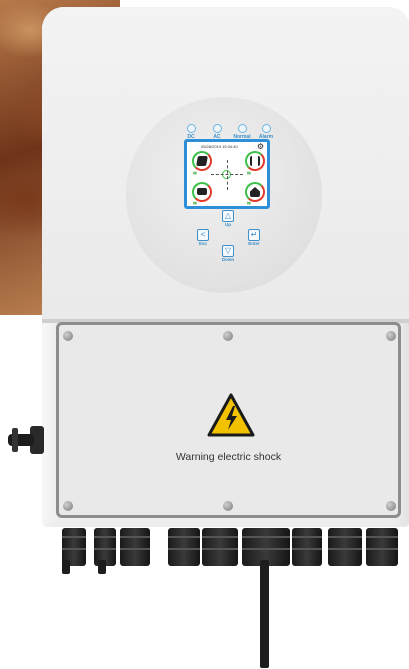 This screenshot has width=409, height=669. I want to click on up-button: △, so click(228, 216).